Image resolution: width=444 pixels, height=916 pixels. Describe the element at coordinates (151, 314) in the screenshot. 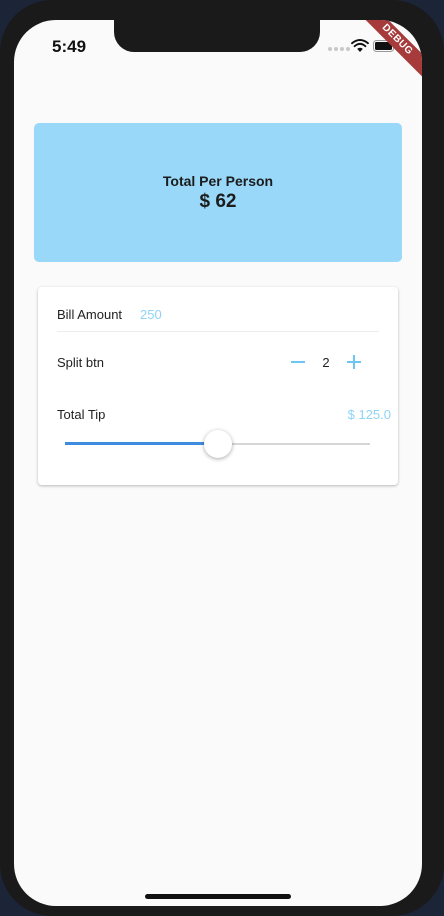

I see `bill-amount-value: 250` at that location.